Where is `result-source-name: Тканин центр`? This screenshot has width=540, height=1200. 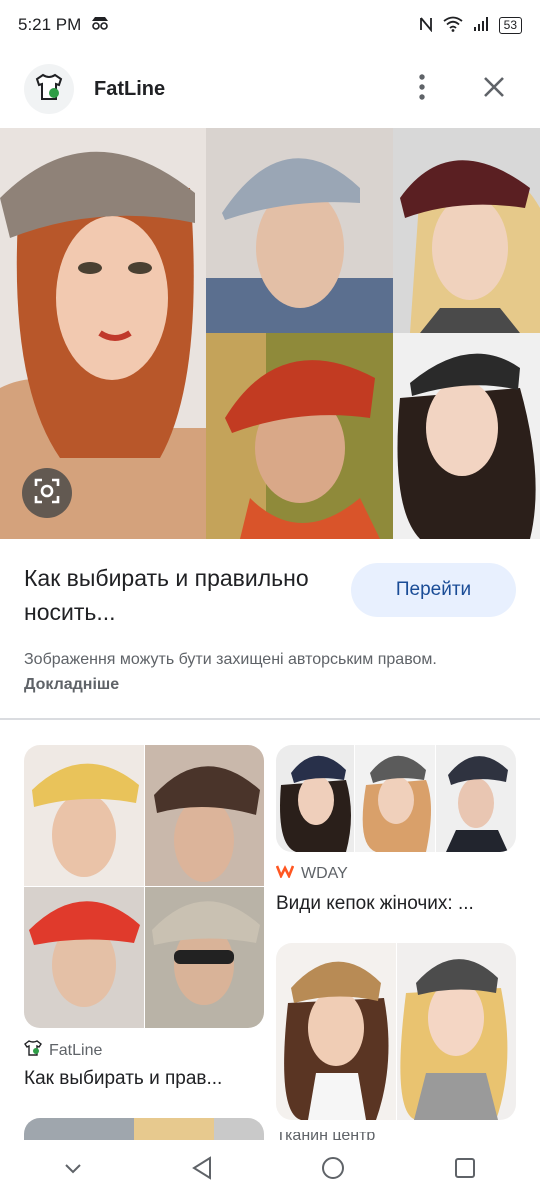
result-source-name: Тканин центр is located at coordinates (325, 1136).